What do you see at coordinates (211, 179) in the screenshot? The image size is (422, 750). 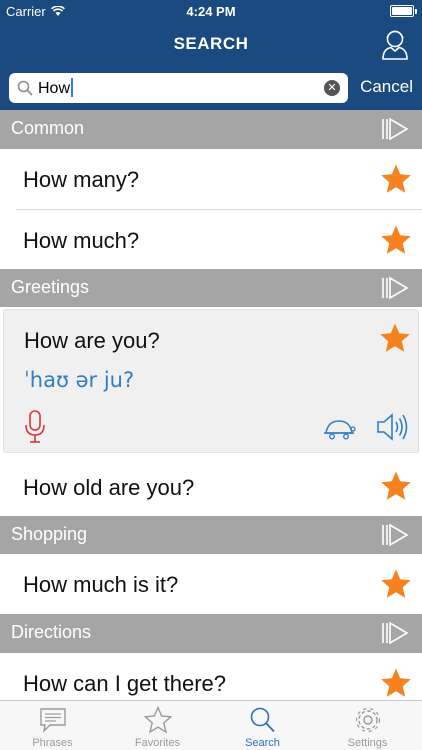 I see `phrase-row: How many?` at bounding box center [211, 179].